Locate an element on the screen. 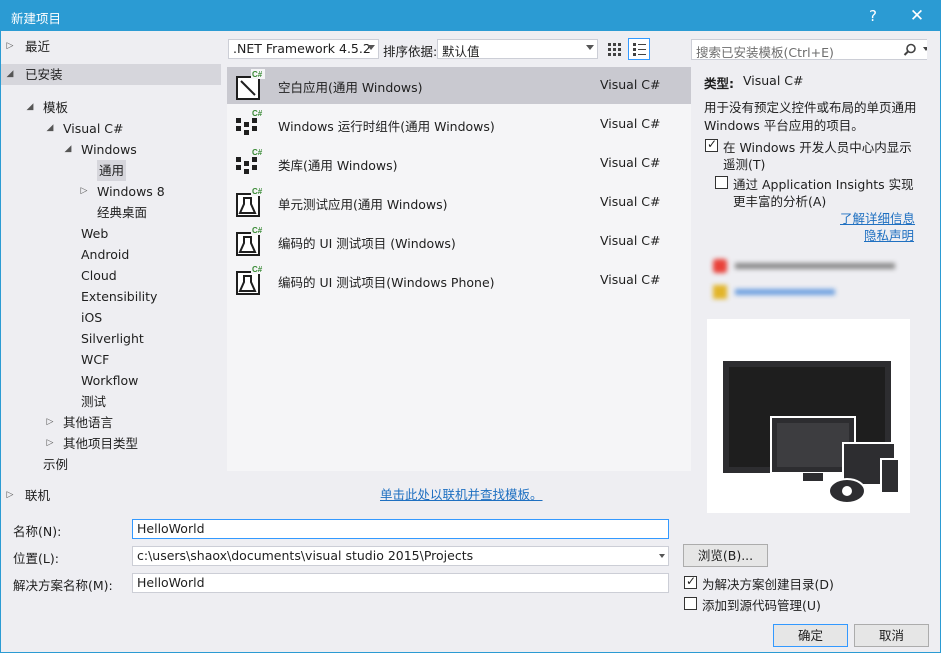  online-templates-link: 单击此处以联机并查找模板。 is located at coordinates (461, 493).